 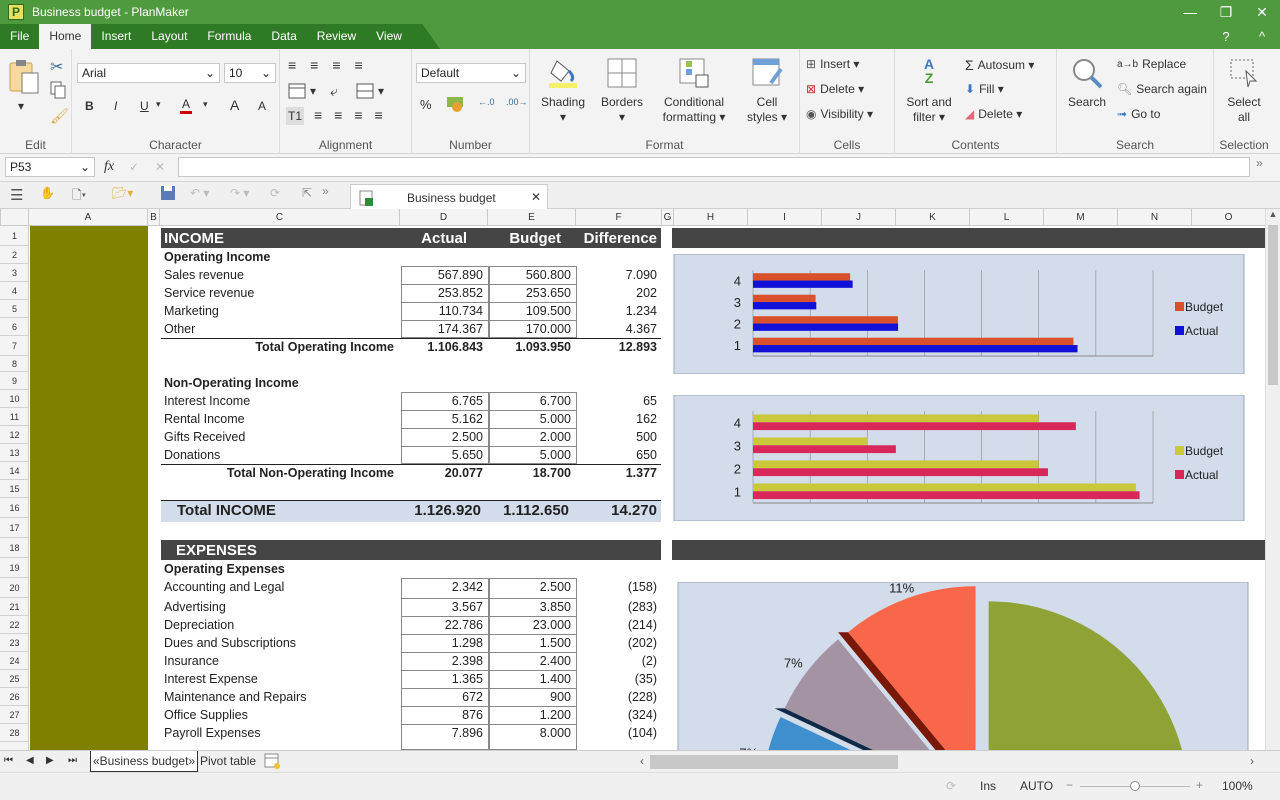 I want to click on budget-value: 1.400, so click(x=530, y=679).